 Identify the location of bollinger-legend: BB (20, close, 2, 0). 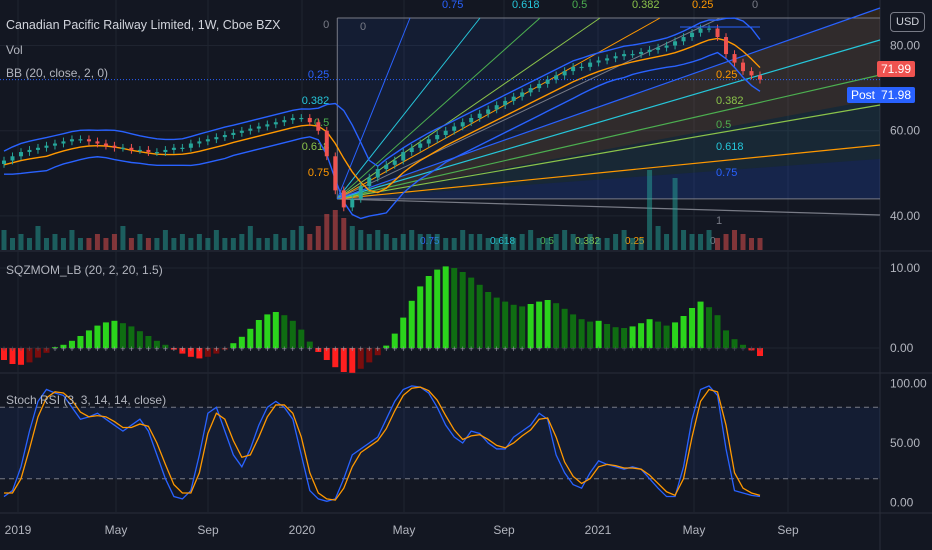
(57, 73).